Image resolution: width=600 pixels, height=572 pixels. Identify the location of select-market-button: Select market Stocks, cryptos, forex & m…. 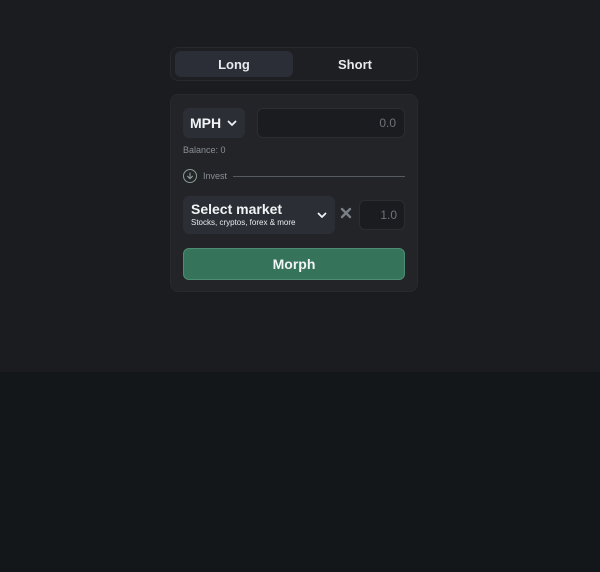
(259, 215).